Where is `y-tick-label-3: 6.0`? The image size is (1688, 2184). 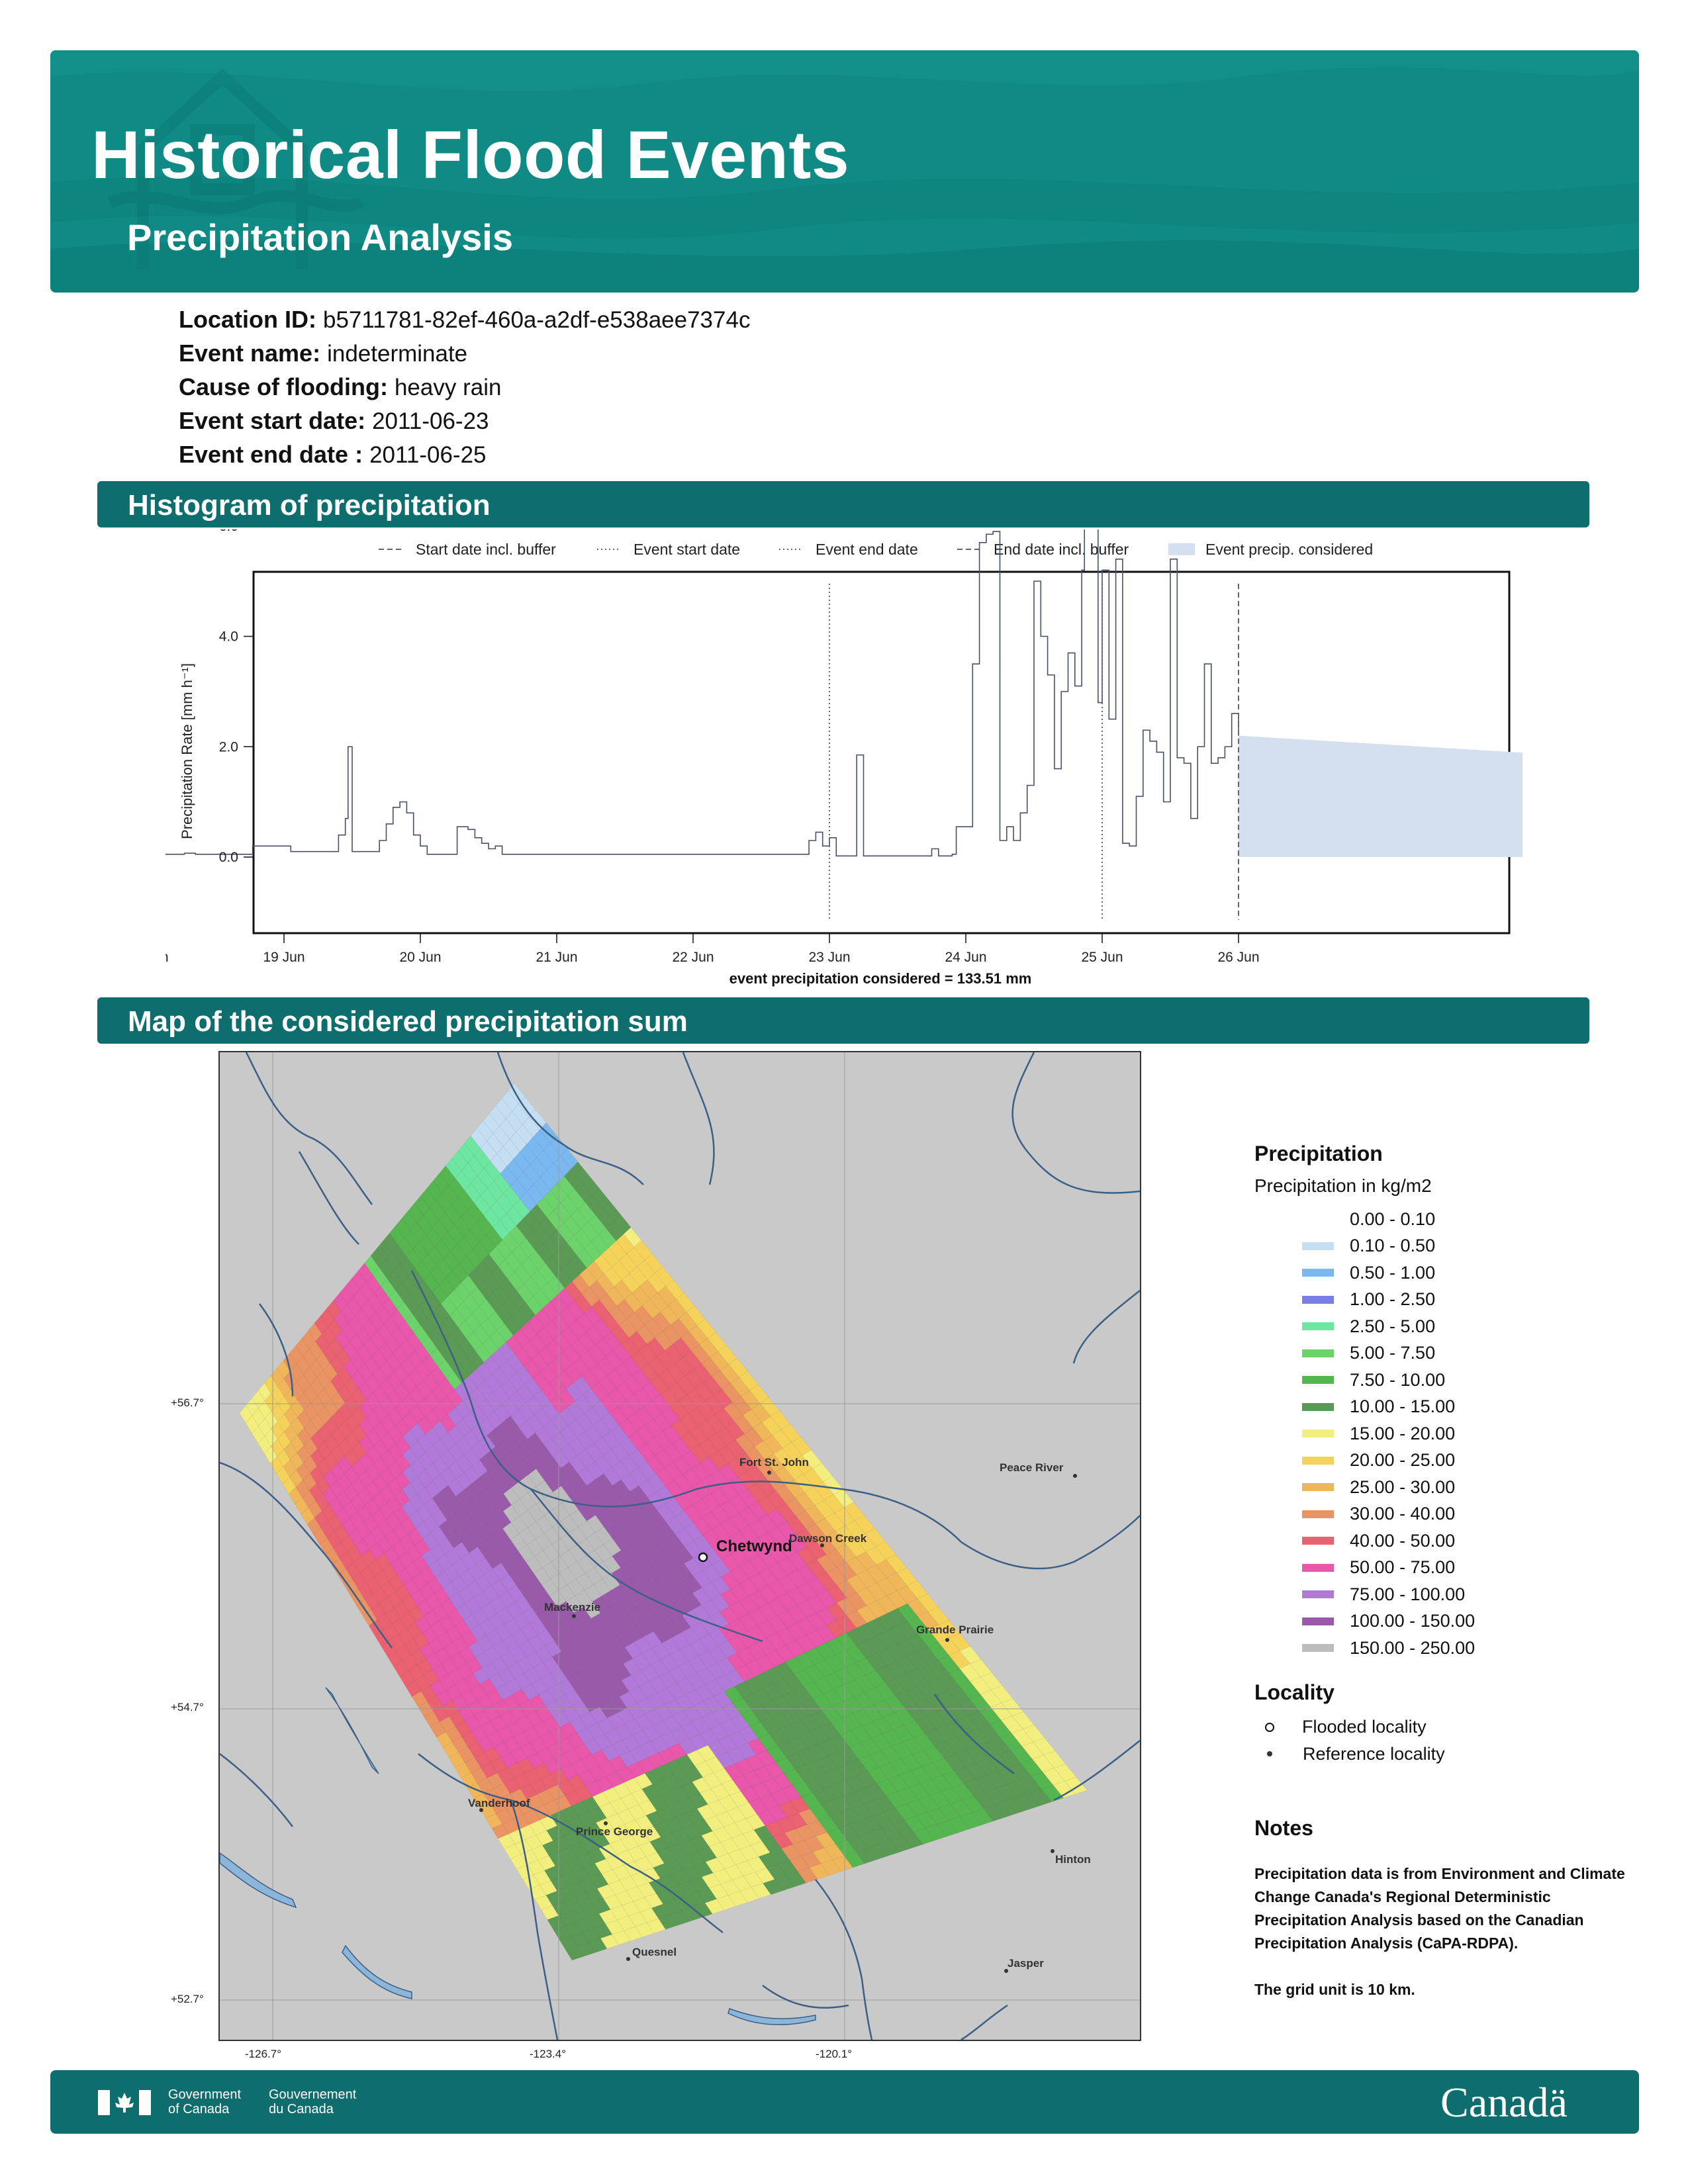
y-tick-label-3: 6.0 is located at coordinates (228, 531).